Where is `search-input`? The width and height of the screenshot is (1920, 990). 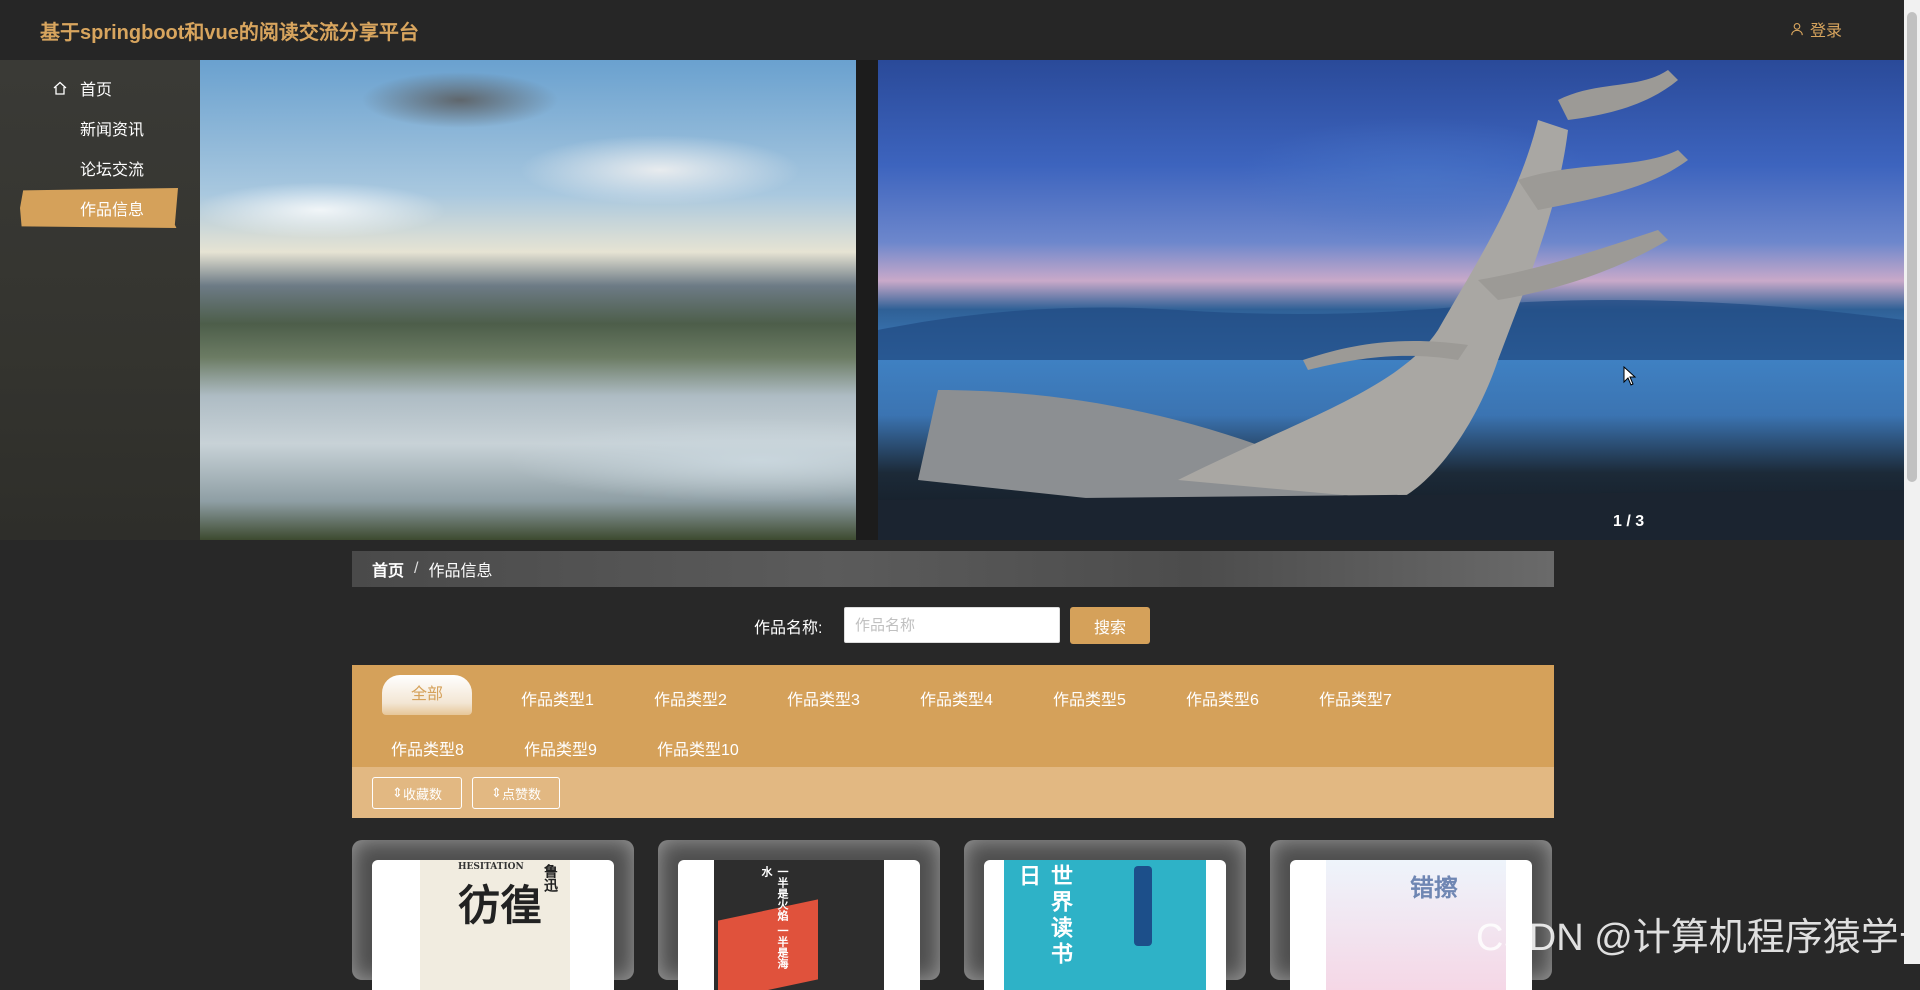
search-input is located at coordinates (952, 625).